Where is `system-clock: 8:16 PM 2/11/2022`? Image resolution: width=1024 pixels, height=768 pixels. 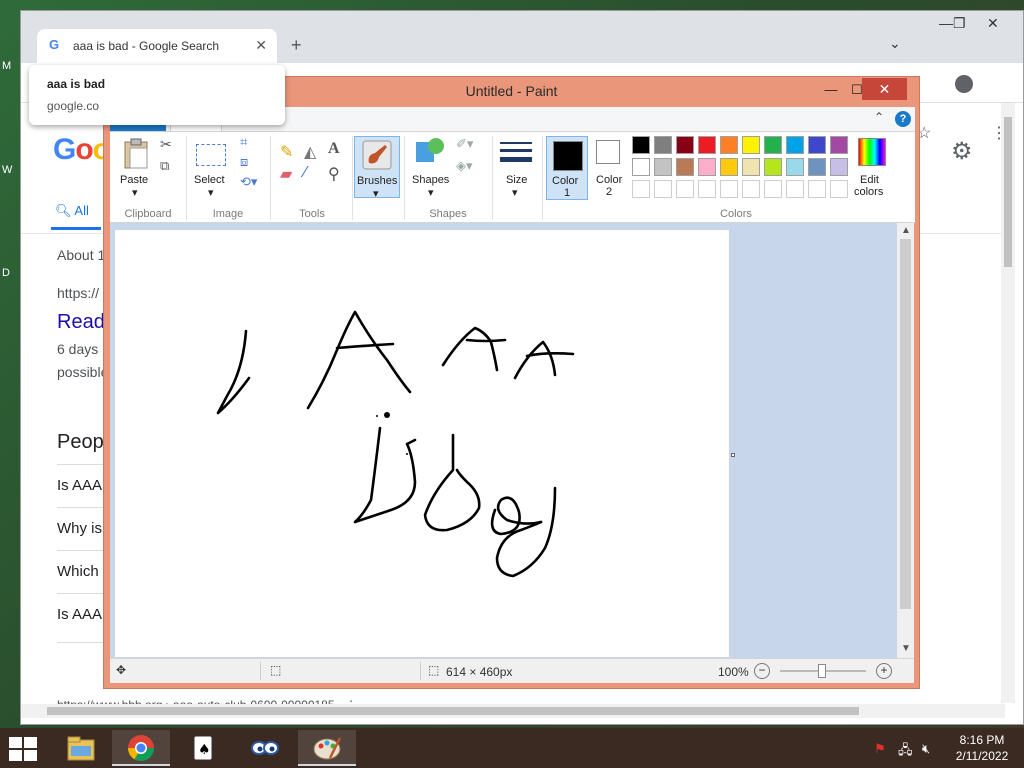 system-clock: 8:16 PM 2/11/2022 is located at coordinates (982, 748).